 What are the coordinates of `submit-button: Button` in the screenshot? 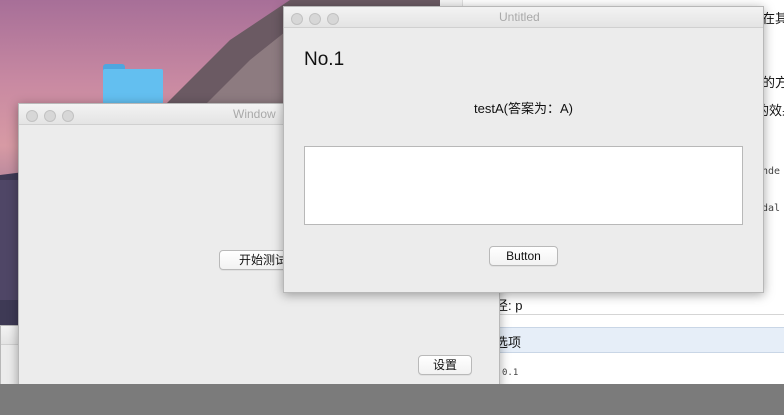 It's located at (523, 256).